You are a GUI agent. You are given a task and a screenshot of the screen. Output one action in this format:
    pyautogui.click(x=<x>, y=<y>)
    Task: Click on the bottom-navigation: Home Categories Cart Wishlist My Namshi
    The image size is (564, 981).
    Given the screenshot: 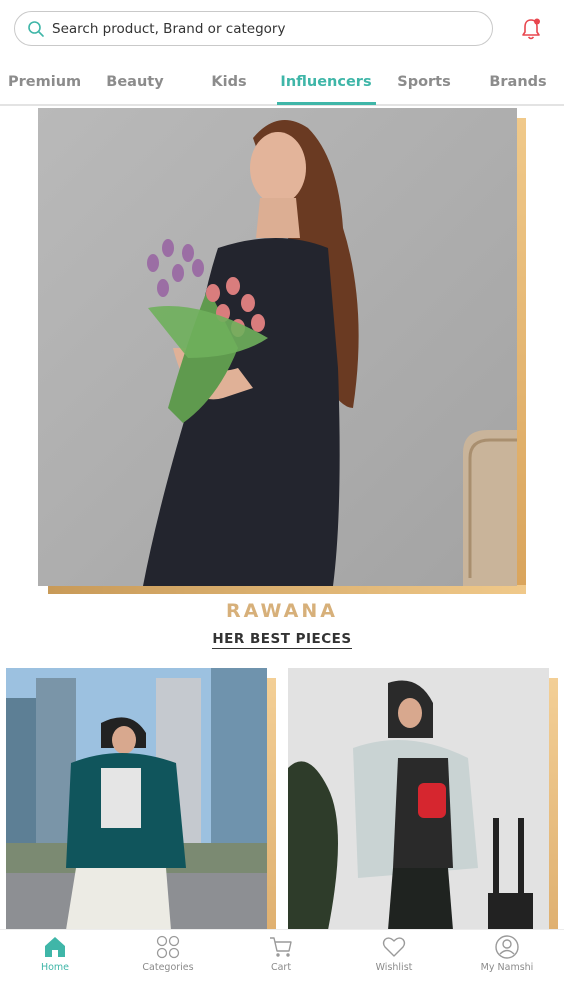 What is the action you would take?
    pyautogui.click(x=282, y=955)
    